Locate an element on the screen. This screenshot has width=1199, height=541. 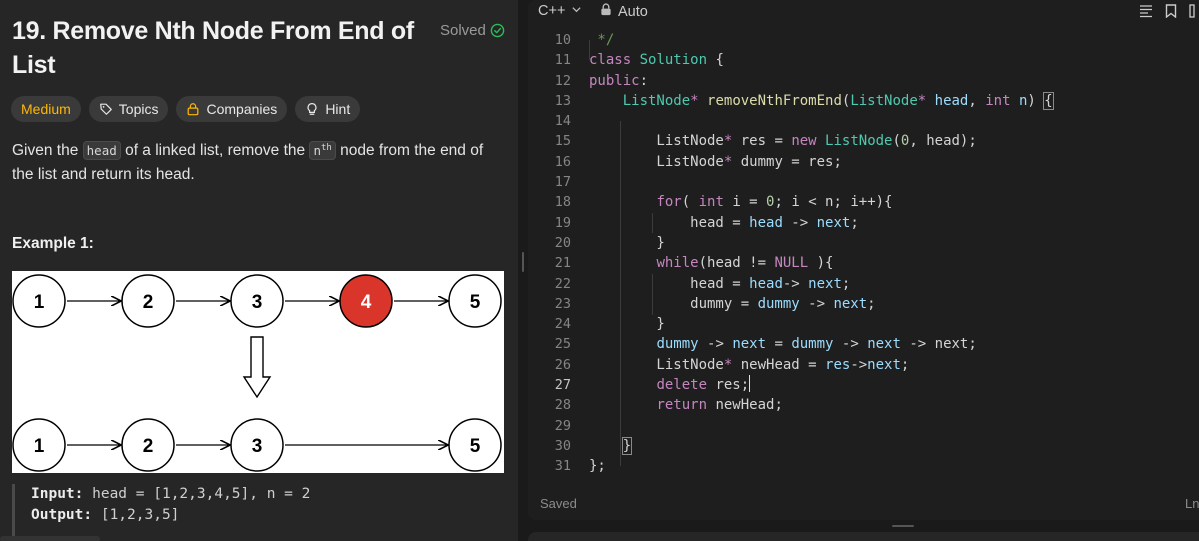
code-line: 28 return newHead; is located at coordinates (863, 405).